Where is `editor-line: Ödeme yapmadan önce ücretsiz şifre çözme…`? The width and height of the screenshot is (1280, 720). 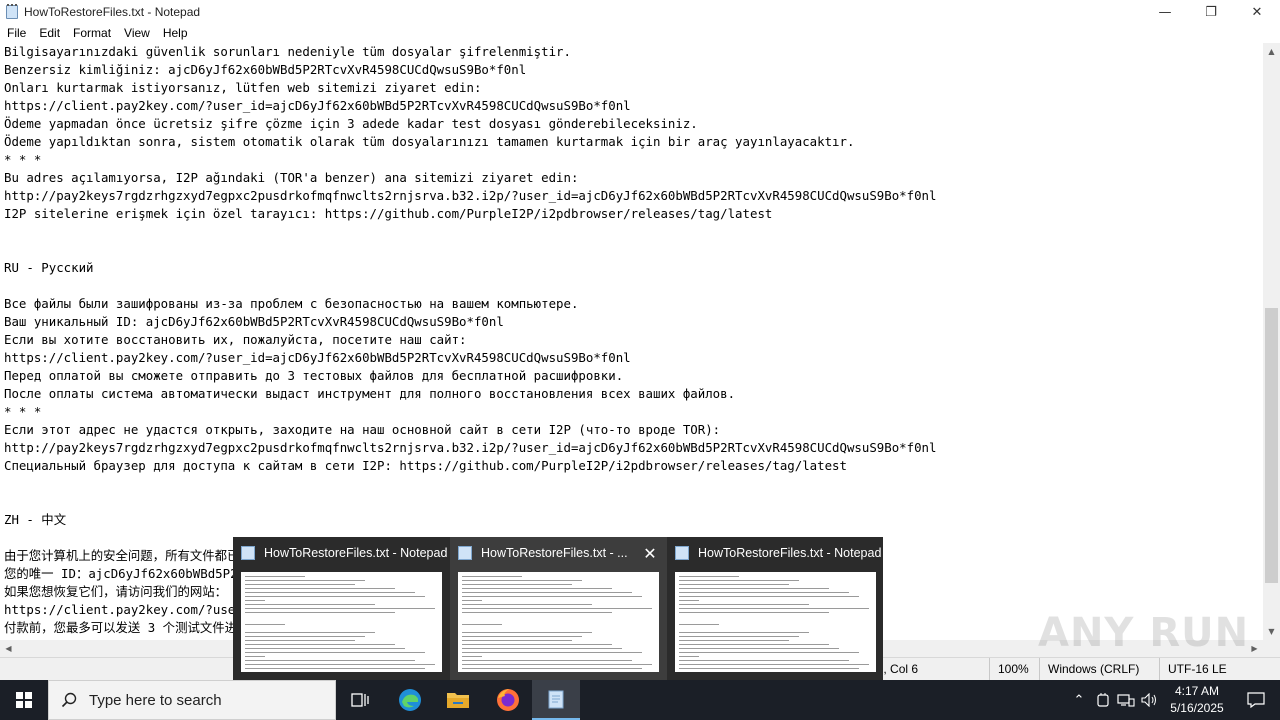 editor-line: Ödeme yapmadan önce ücretsiz şifre çözme… is located at coordinates (351, 123).